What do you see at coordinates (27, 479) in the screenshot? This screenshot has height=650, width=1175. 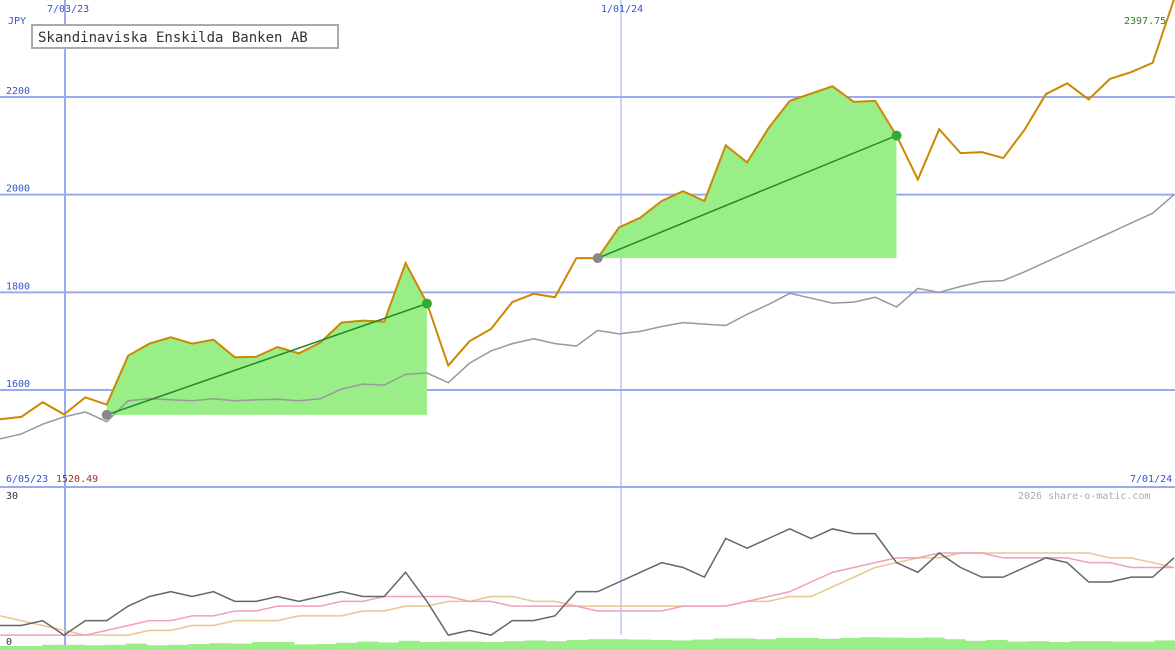 I see `date-label-bottom-left: 6/05/23` at bounding box center [27, 479].